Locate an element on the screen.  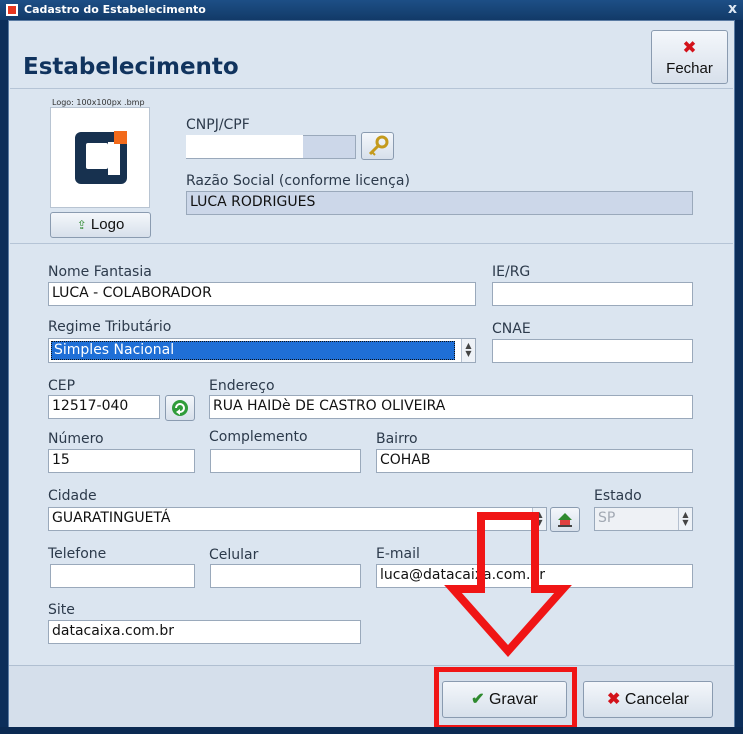
numero-label: Número is located at coordinates (76, 439).